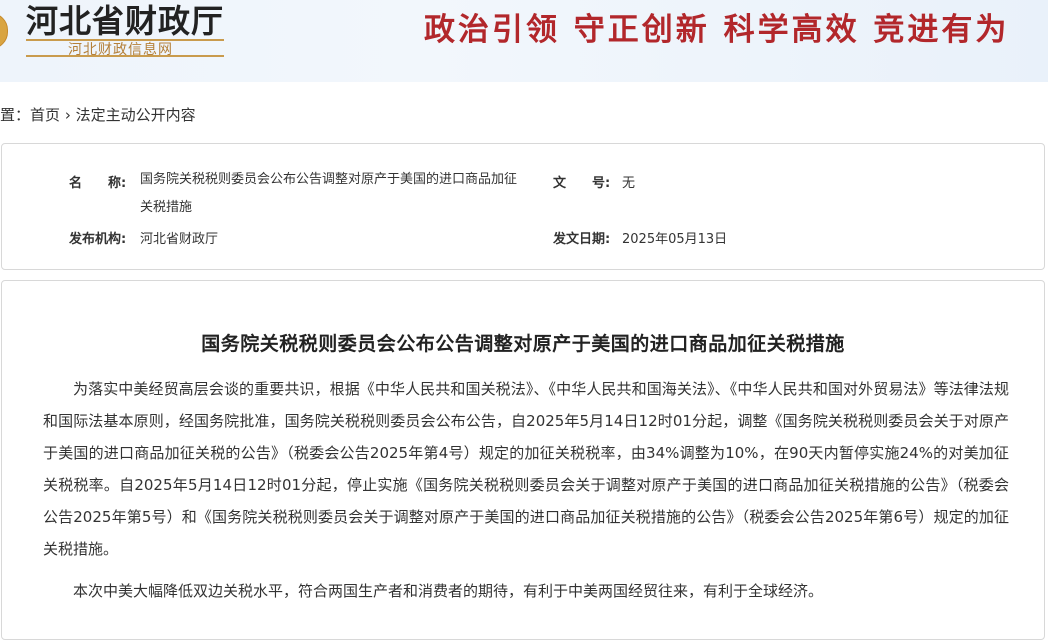 Image resolution: width=1048 pixels, height=640 pixels. I want to click on breadcrumb: 位置：首页 › 法定主动公开内容, so click(98, 114).